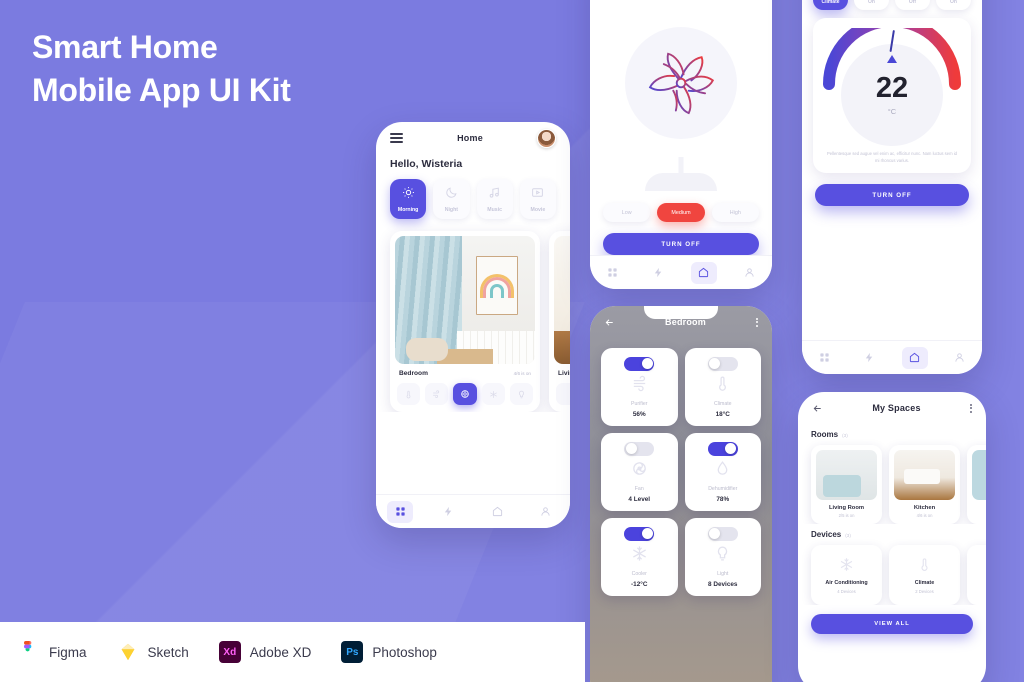  What do you see at coordinates (125, 47) in the screenshot?
I see `headline-line-1: Smart Home` at bounding box center [125, 47].